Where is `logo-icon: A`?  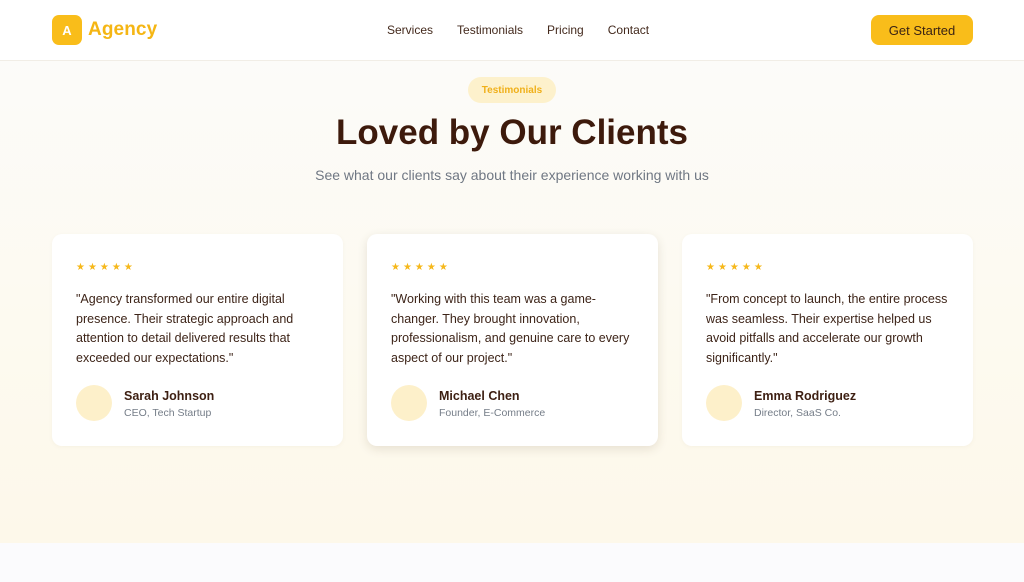
logo-icon: A is located at coordinates (67, 30).